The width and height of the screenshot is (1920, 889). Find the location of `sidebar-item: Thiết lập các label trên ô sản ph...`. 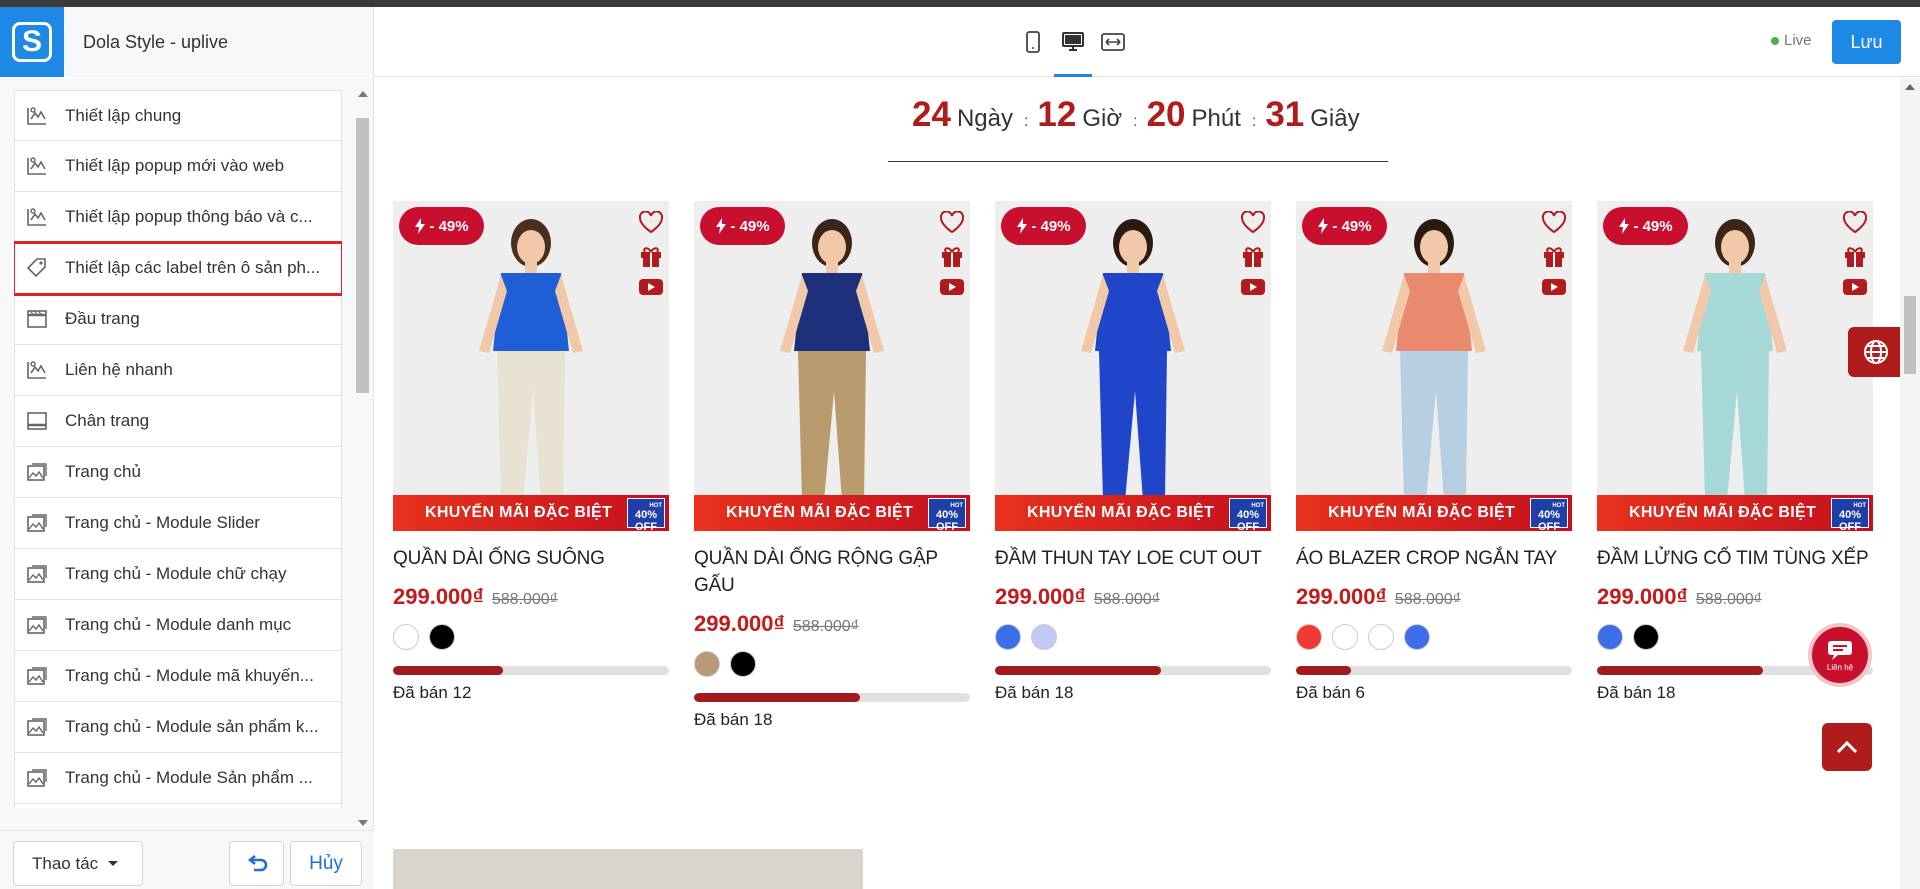

sidebar-item: Thiết lập các label trên ô sản ph... is located at coordinates (178, 268).